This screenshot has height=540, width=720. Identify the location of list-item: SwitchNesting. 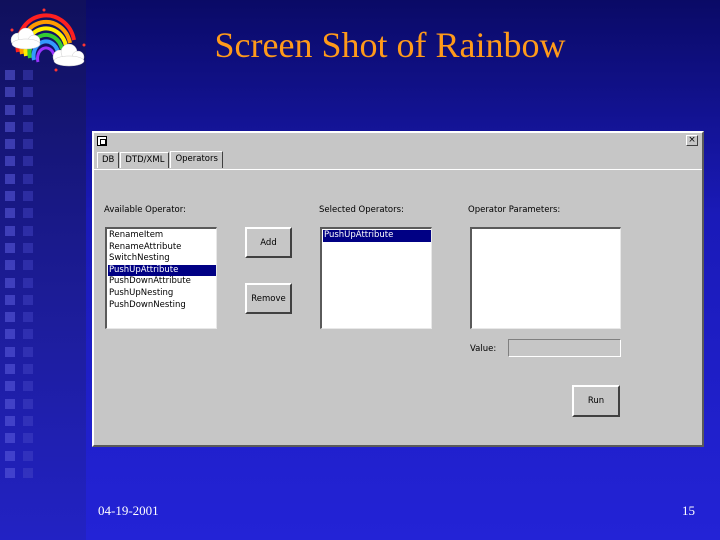
(162, 259).